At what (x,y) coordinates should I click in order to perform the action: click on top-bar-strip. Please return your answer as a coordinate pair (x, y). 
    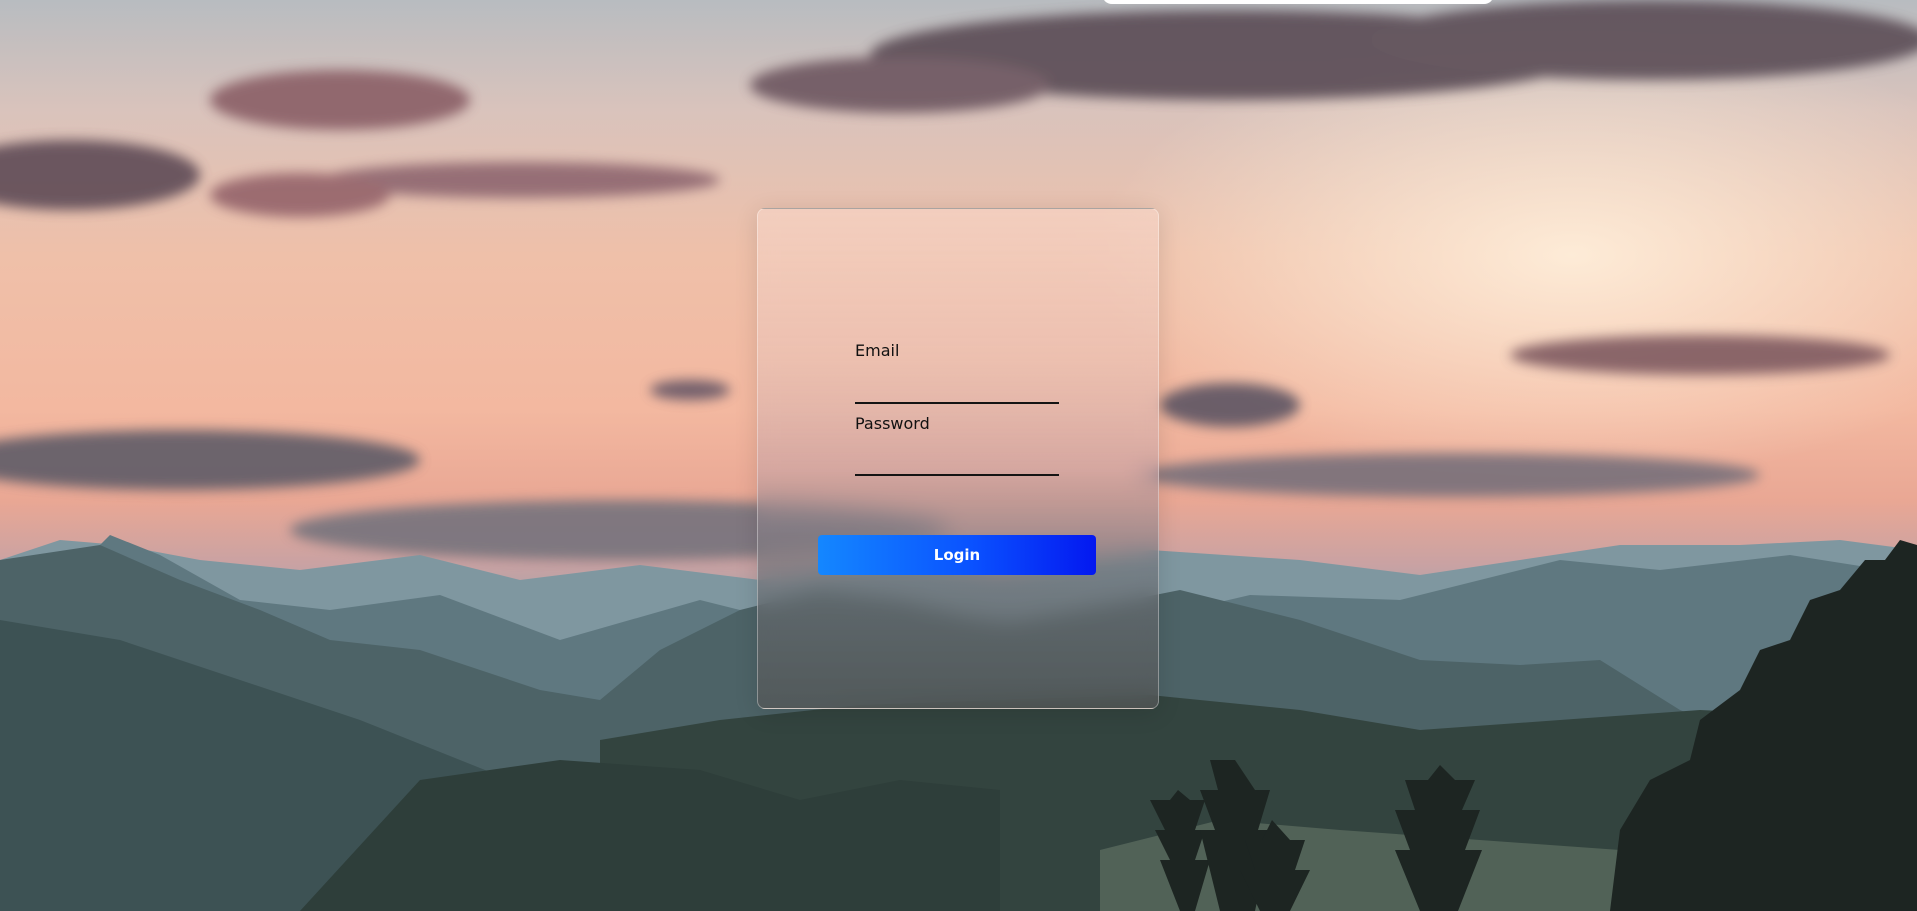
    Looking at the image, I should click on (1298, 2).